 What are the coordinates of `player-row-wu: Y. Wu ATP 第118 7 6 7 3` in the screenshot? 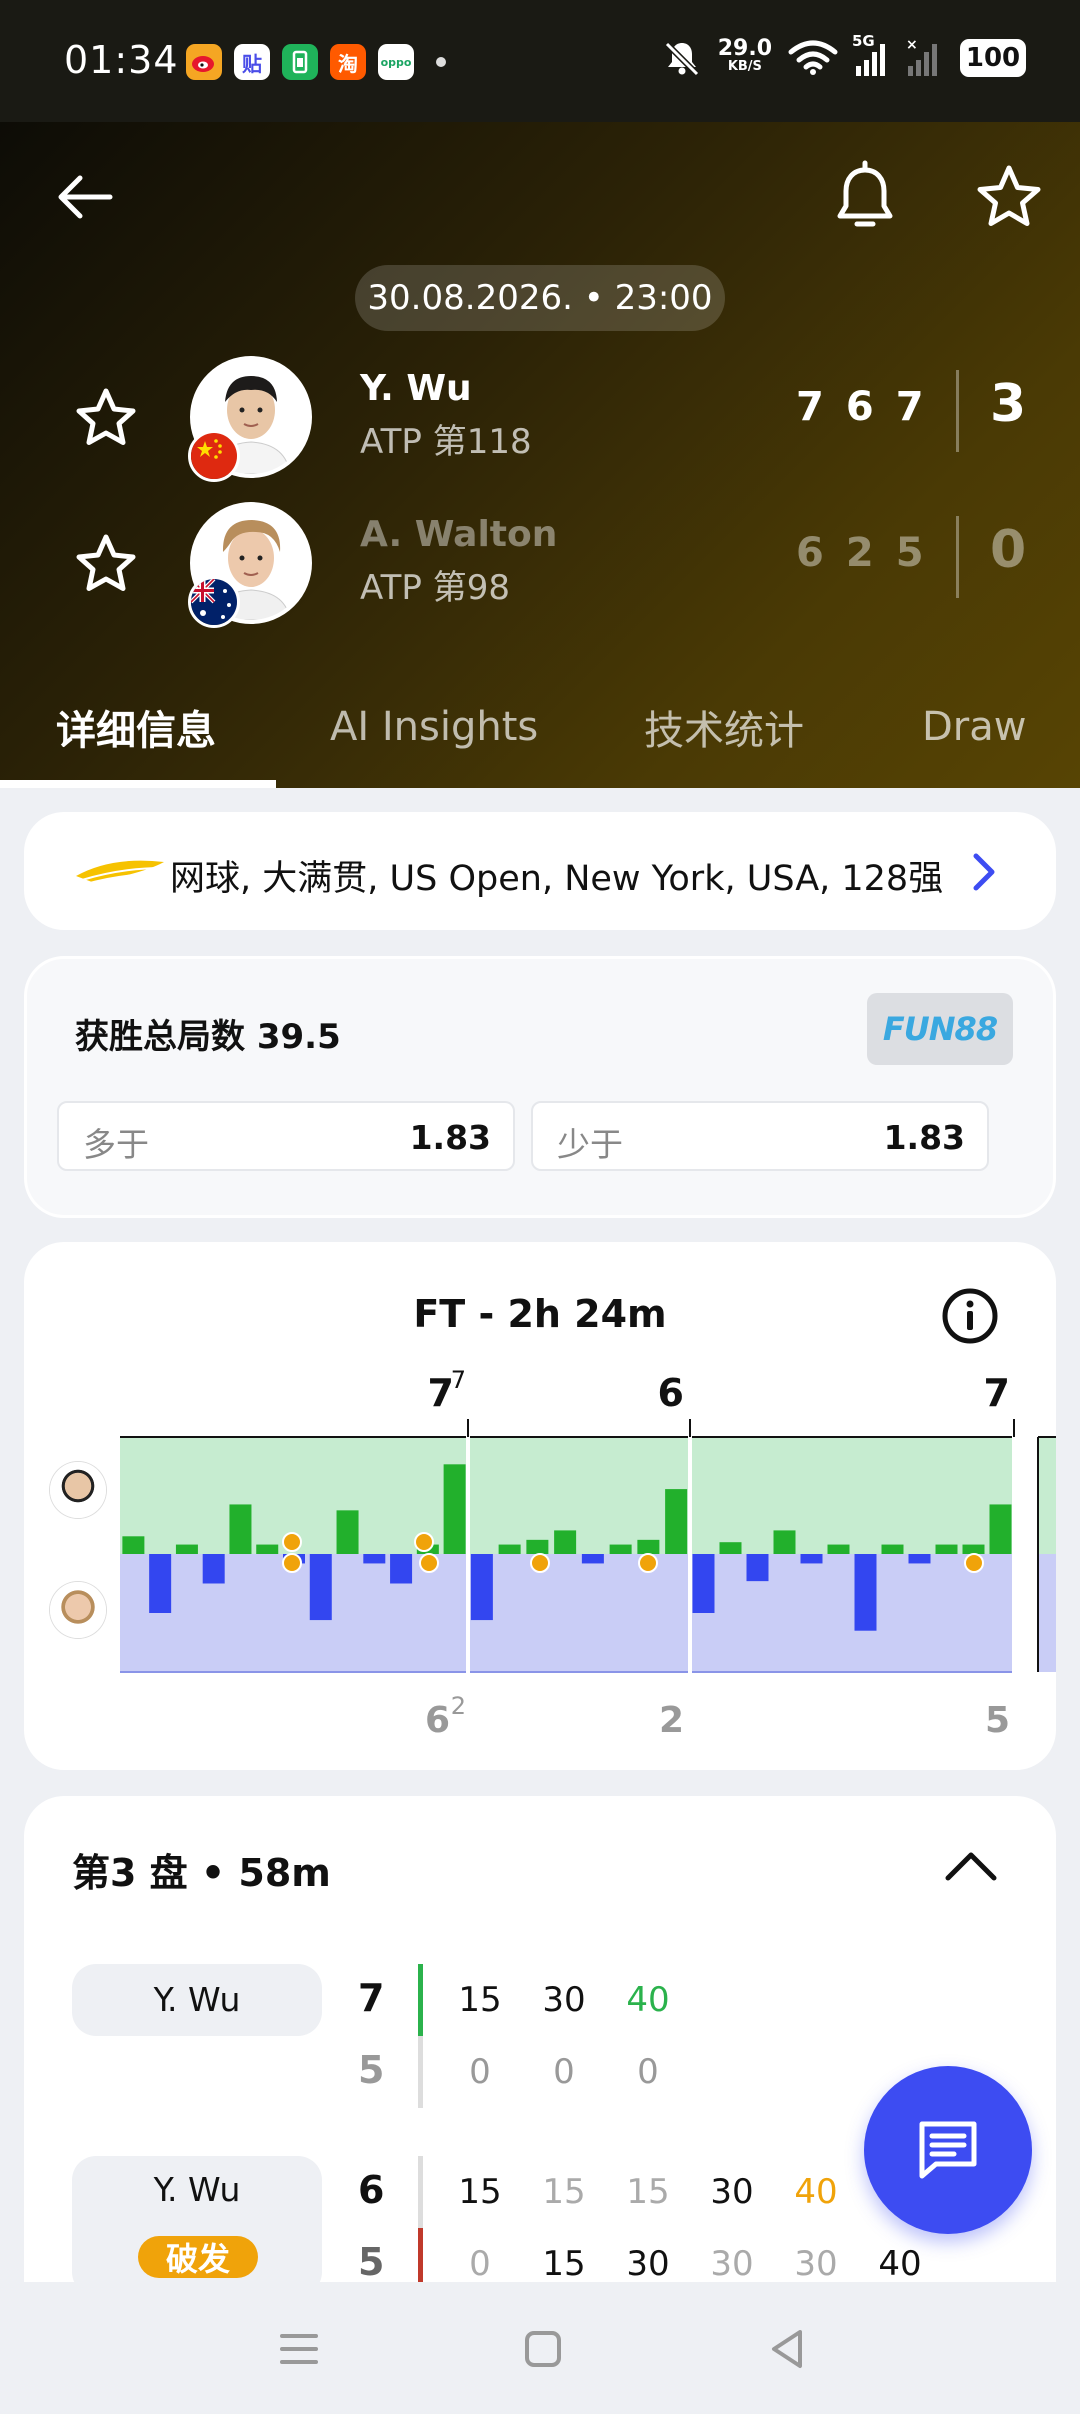 It's located at (540, 419).